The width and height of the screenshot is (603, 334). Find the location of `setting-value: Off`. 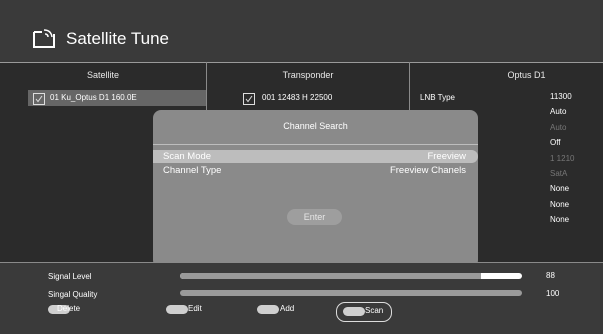

setting-value: Off is located at coordinates (555, 142).